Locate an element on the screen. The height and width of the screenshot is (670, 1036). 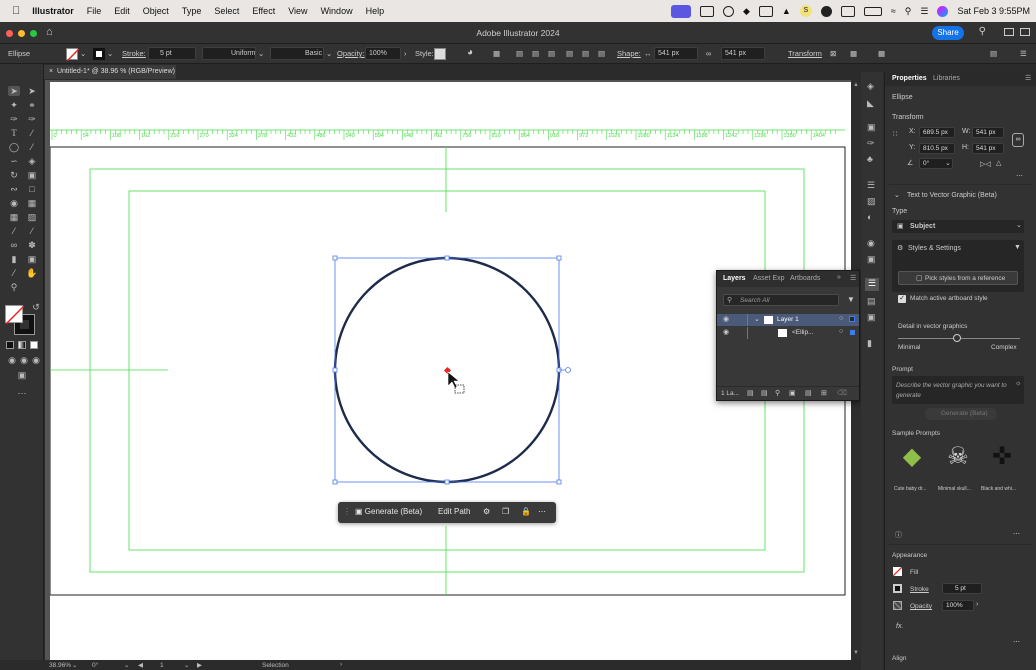
draw-mode-icon: ◉ is located at coordinates (12, 360).